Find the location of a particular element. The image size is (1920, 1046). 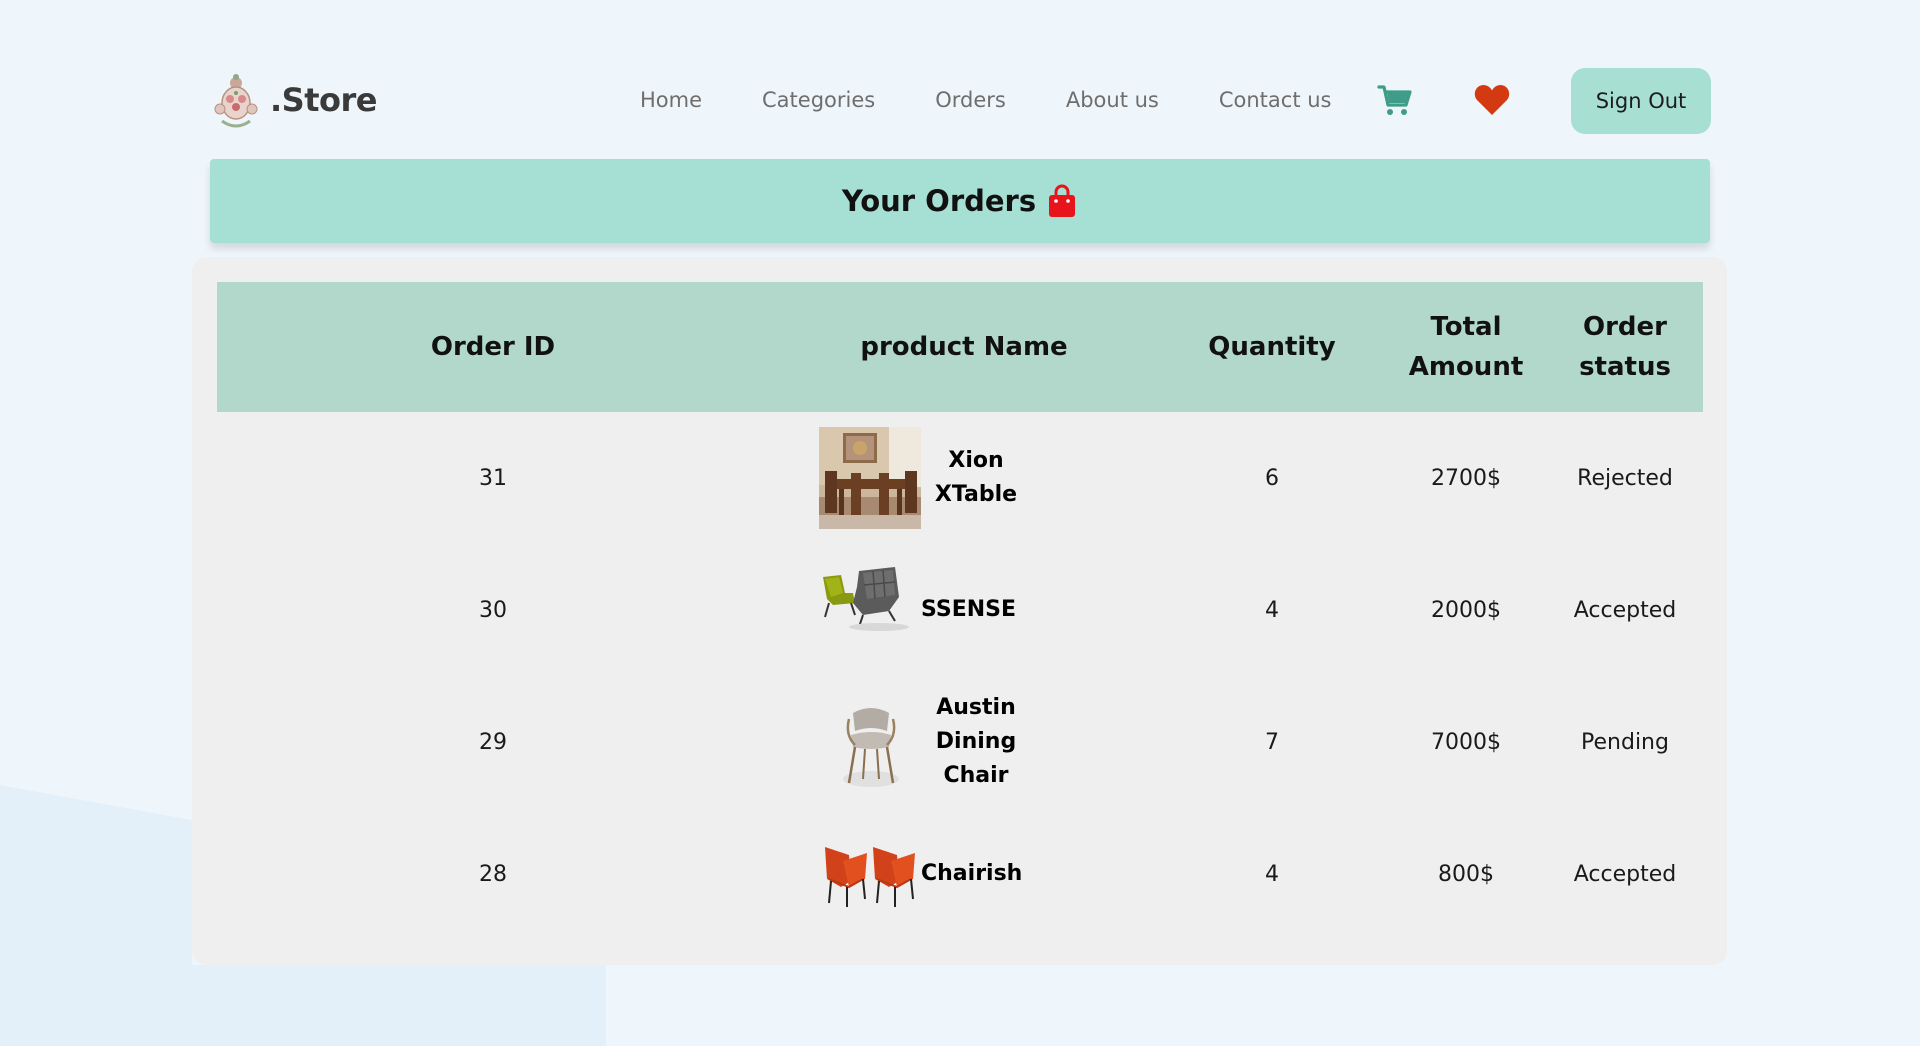

header-quantity: Quantity is located at coordinates (1272, 347).